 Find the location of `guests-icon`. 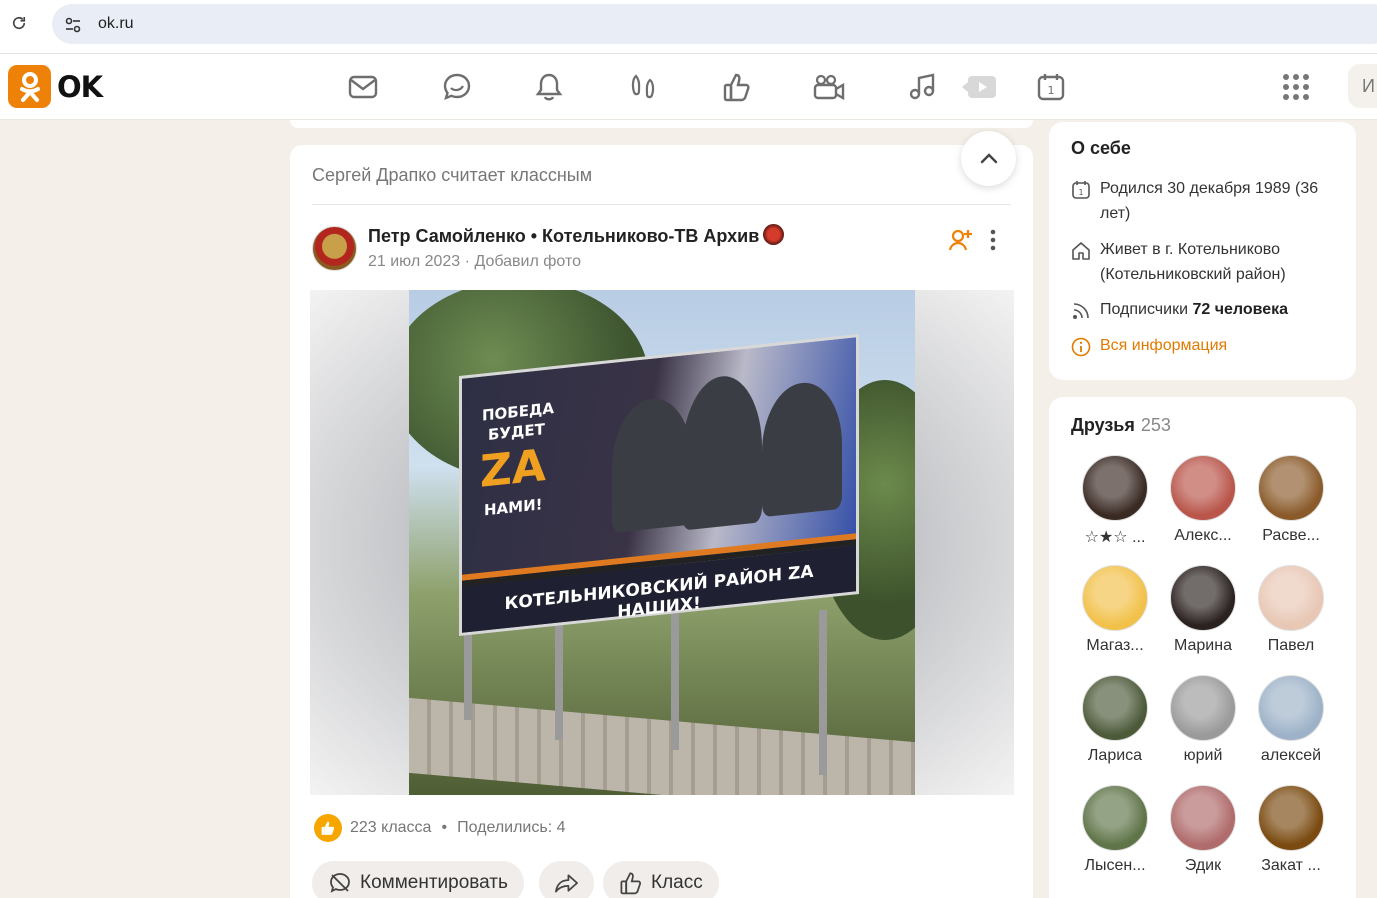

guests-icon is located at coordinates (643, 87).